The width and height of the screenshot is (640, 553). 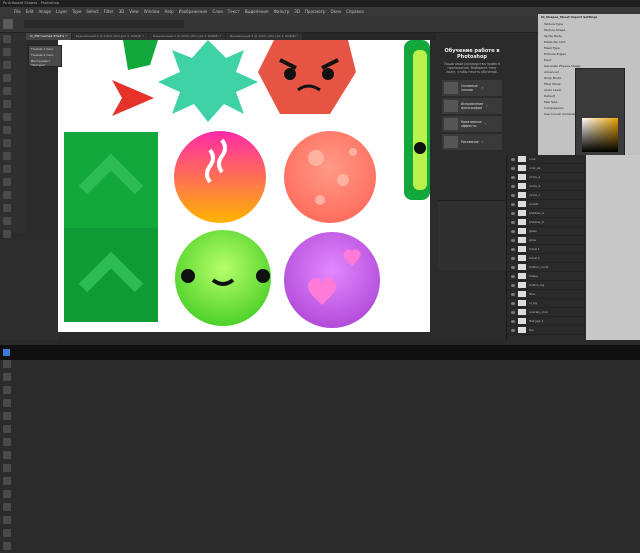 I want to click on document-tab: Безымянный-3 @ 100% (Фигура 1, RGB/8) *, so click(x=264, y=36).